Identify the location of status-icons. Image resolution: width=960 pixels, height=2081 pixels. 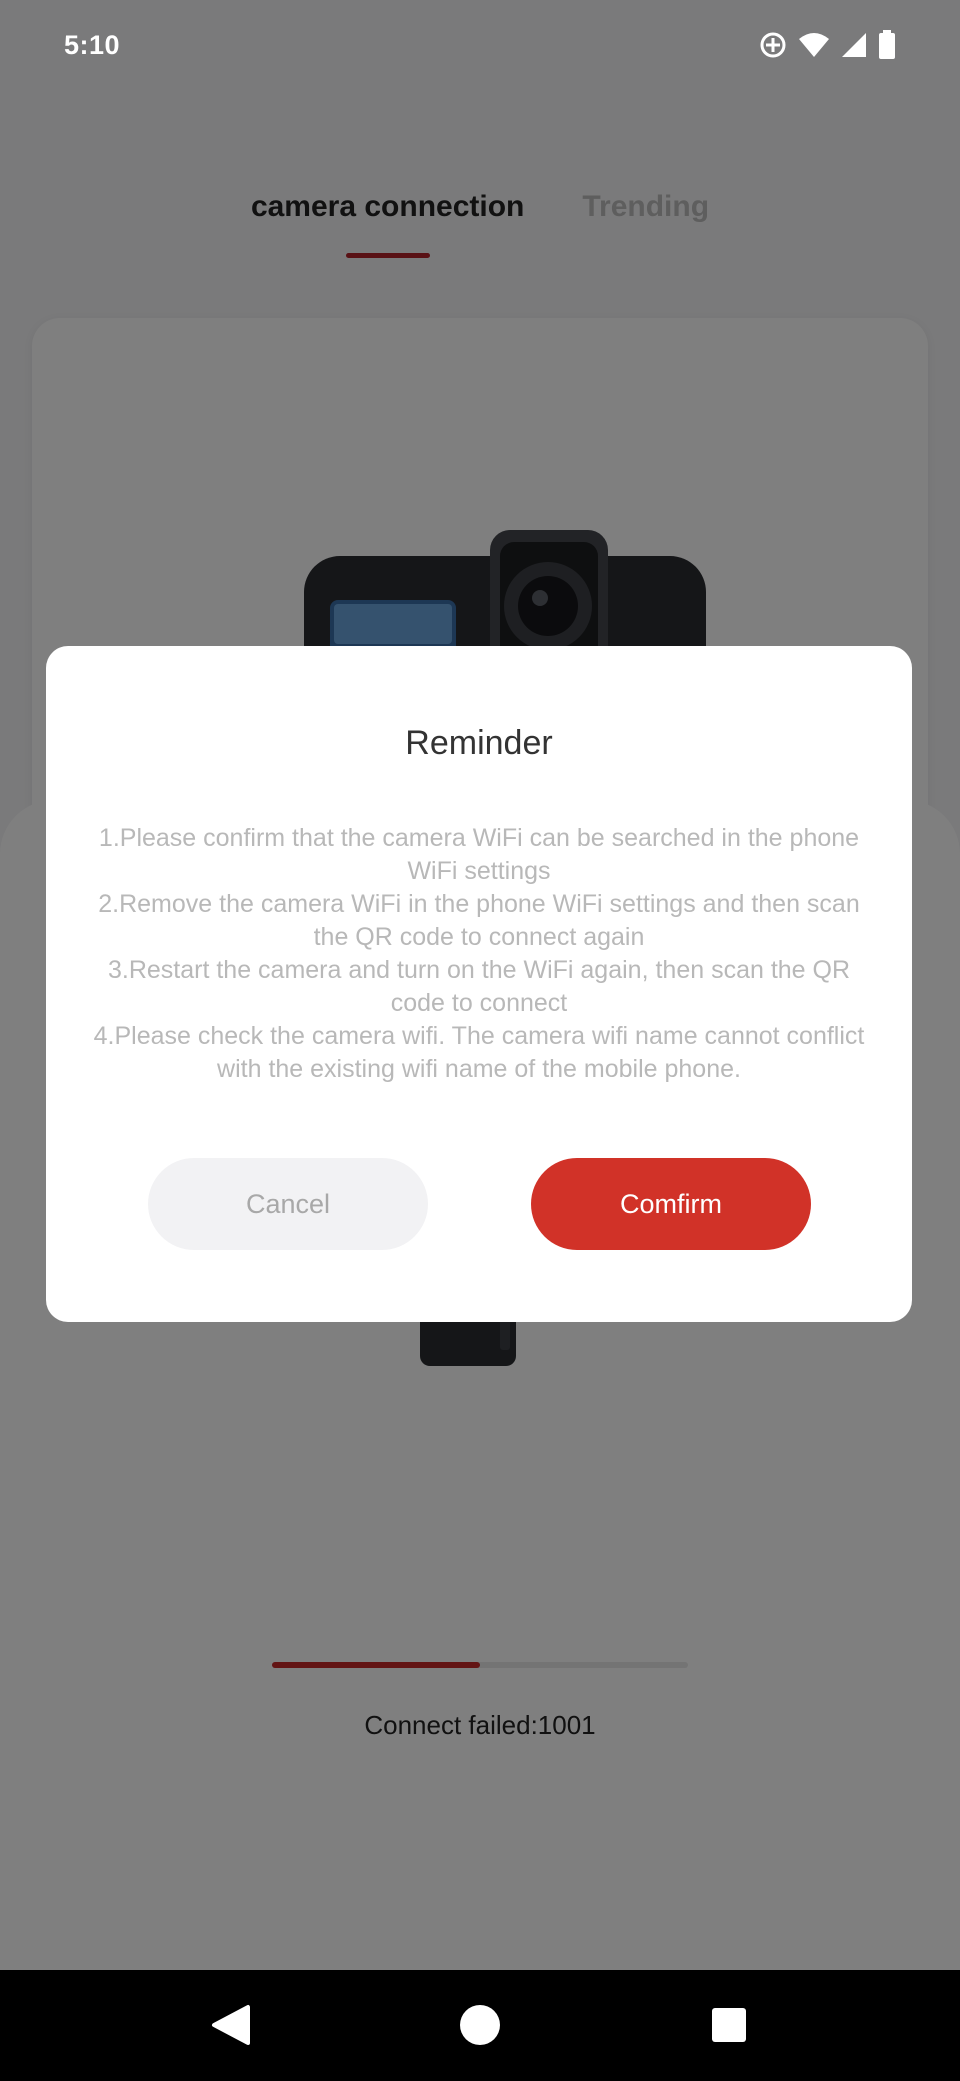
(827, 45).